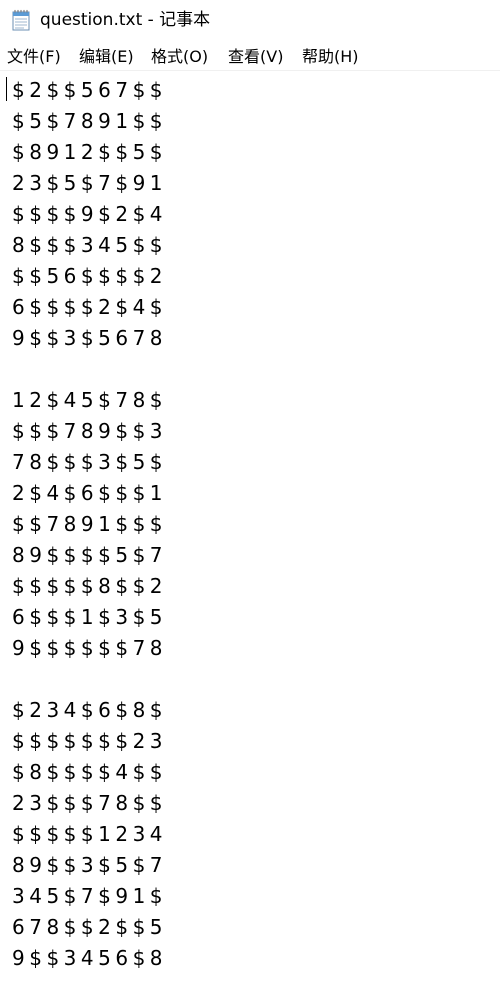  Describe the element at coordinates (34, 57) in the screenshot. I see `menu-file: 文件(F)` at that location.